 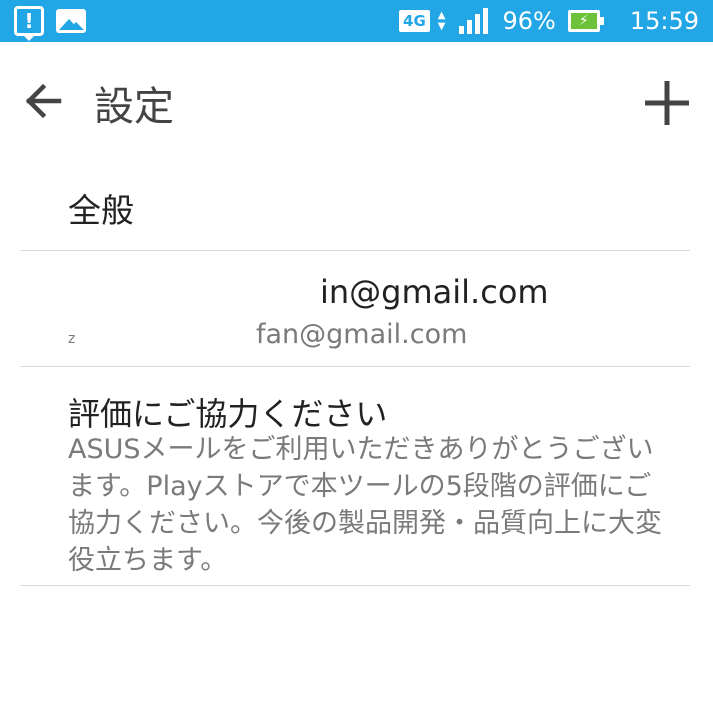 I want to click on data-arrows-icon: ▲ ▼, so click(x=441, y=21).